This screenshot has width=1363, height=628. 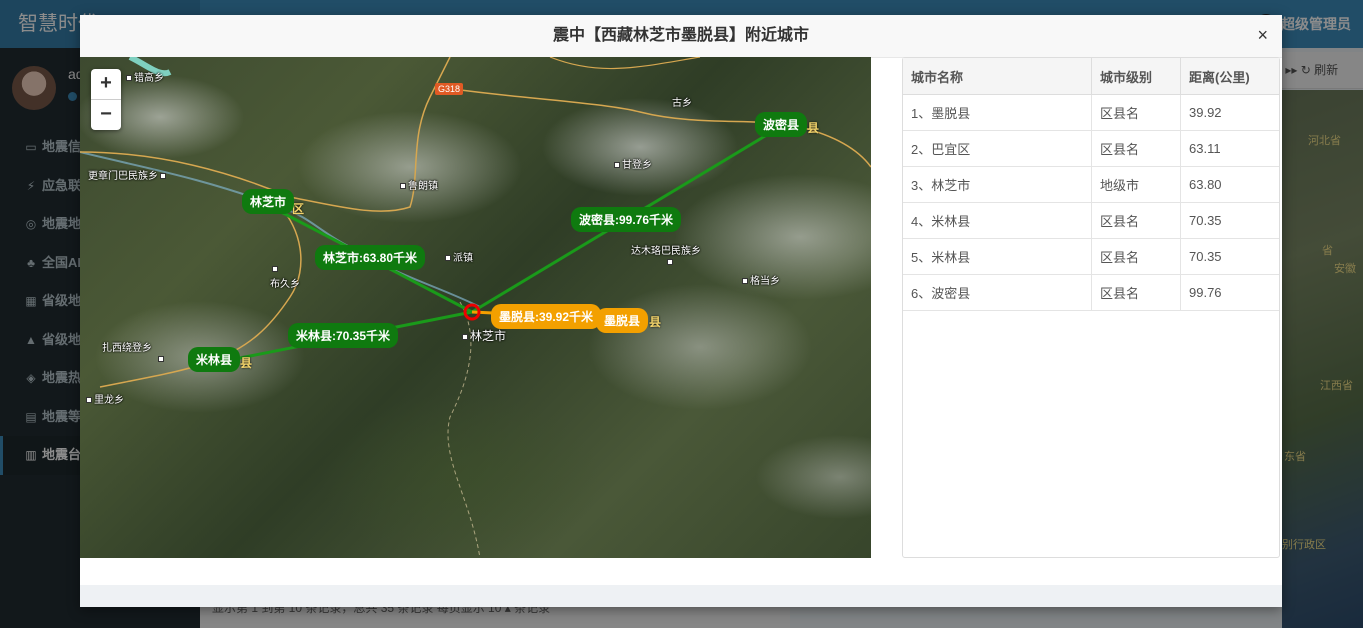 What do you see at coordinates (370, 257) in the screenshot?
I see `distance-label-linzhi: 林芝市:63.80千米` at bounding box center [370, 257].